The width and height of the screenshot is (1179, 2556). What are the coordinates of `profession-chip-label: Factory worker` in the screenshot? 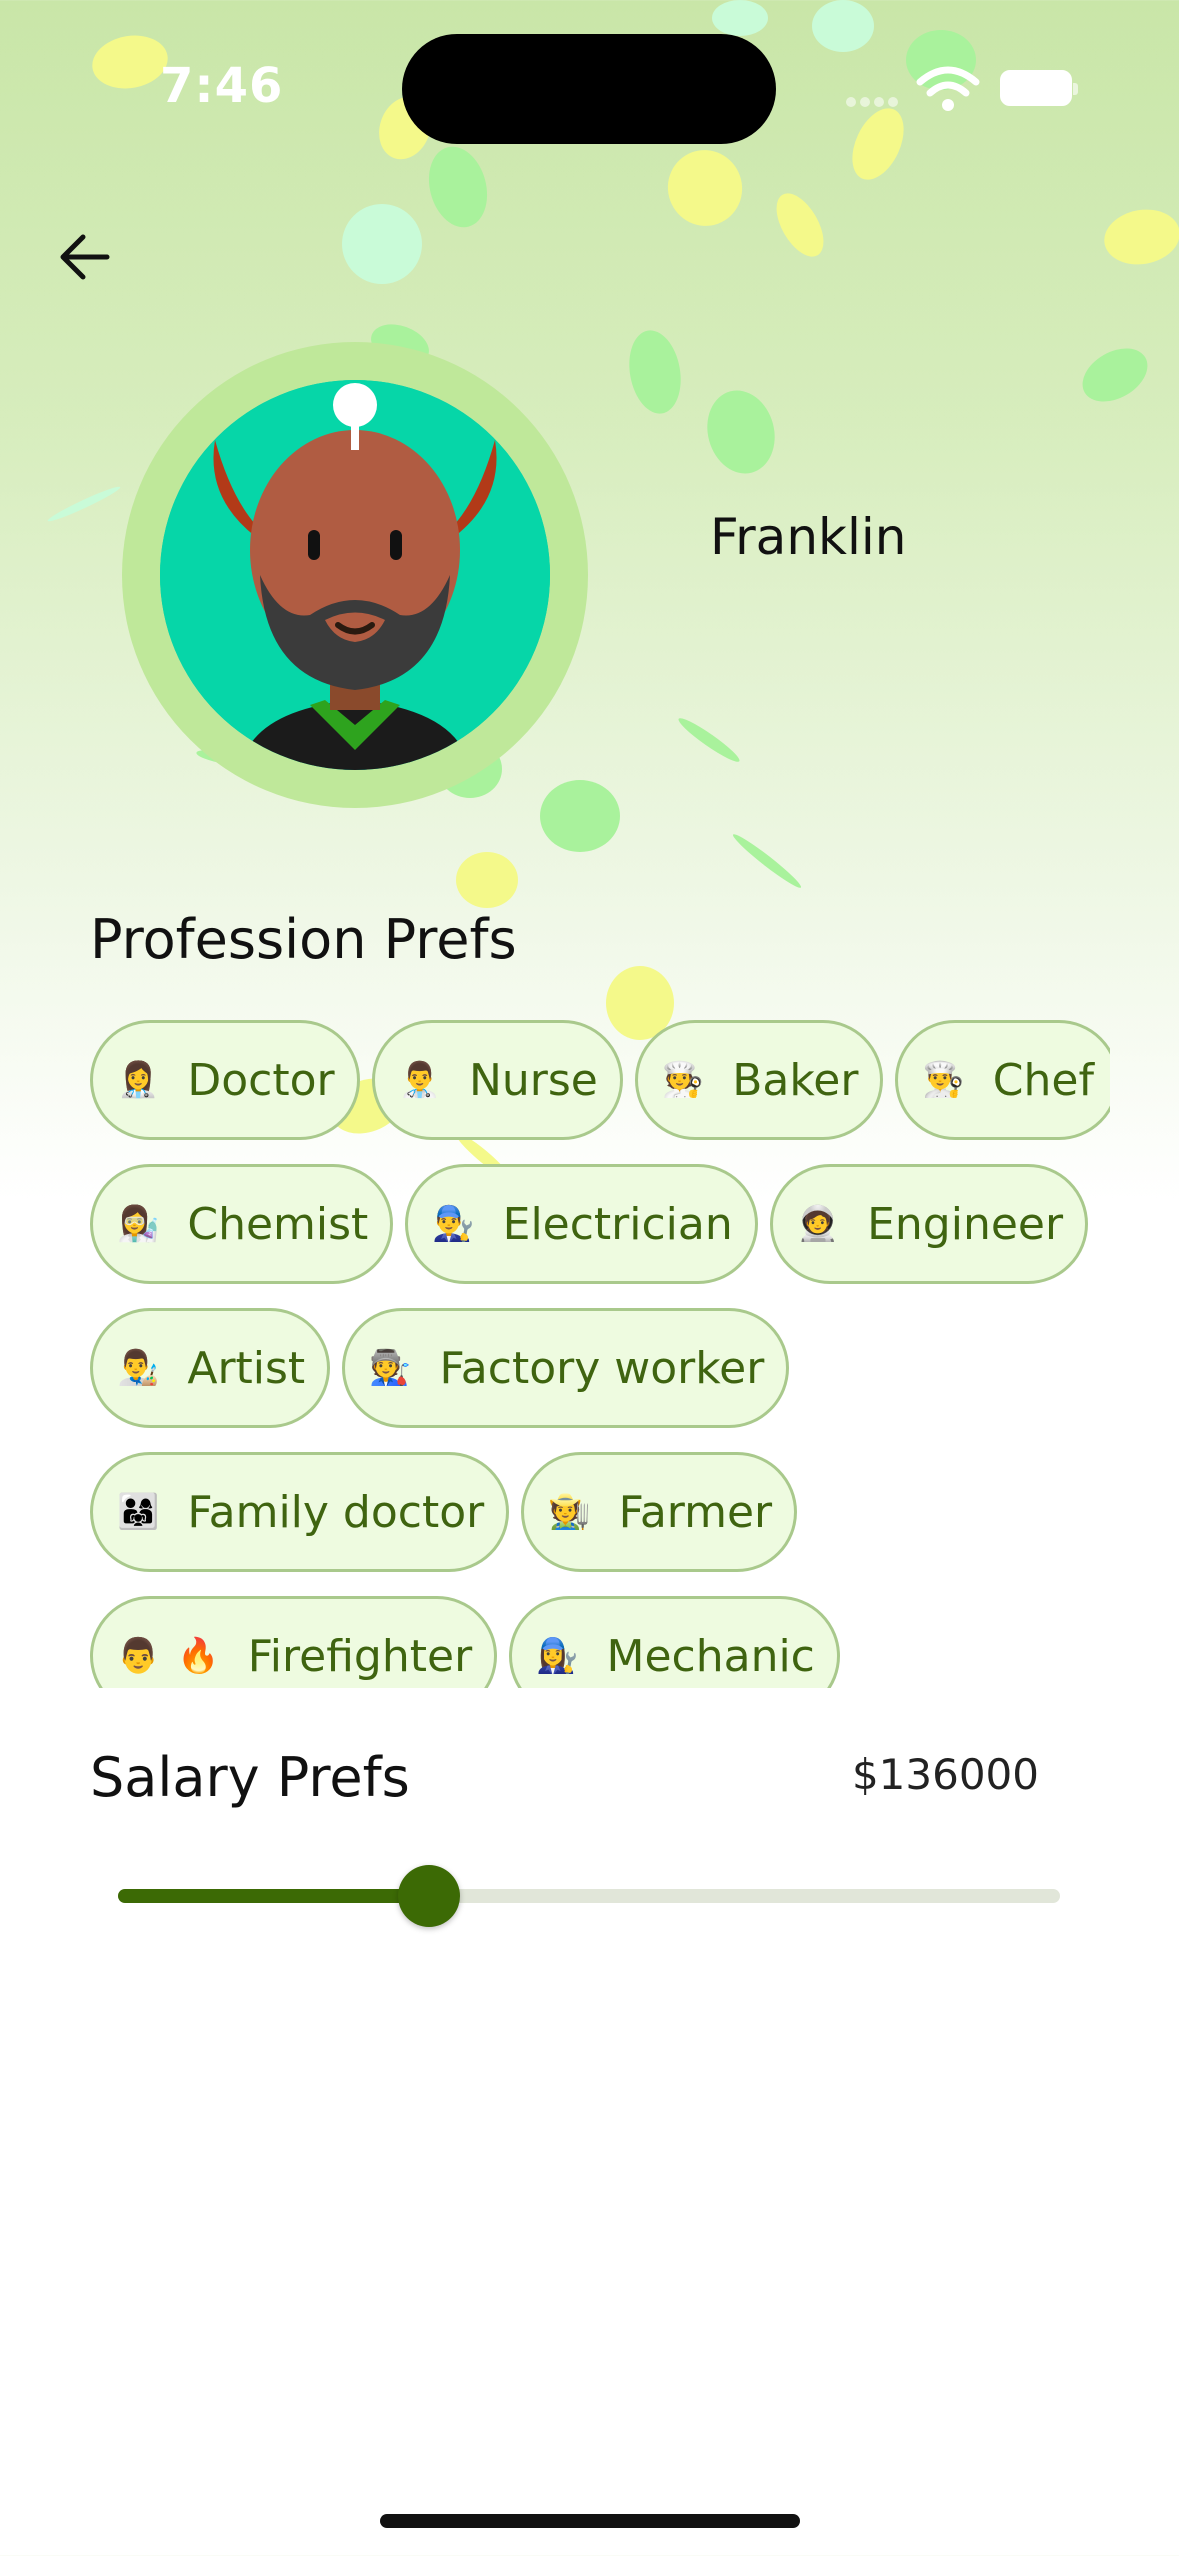 It's located at (602, 1368).